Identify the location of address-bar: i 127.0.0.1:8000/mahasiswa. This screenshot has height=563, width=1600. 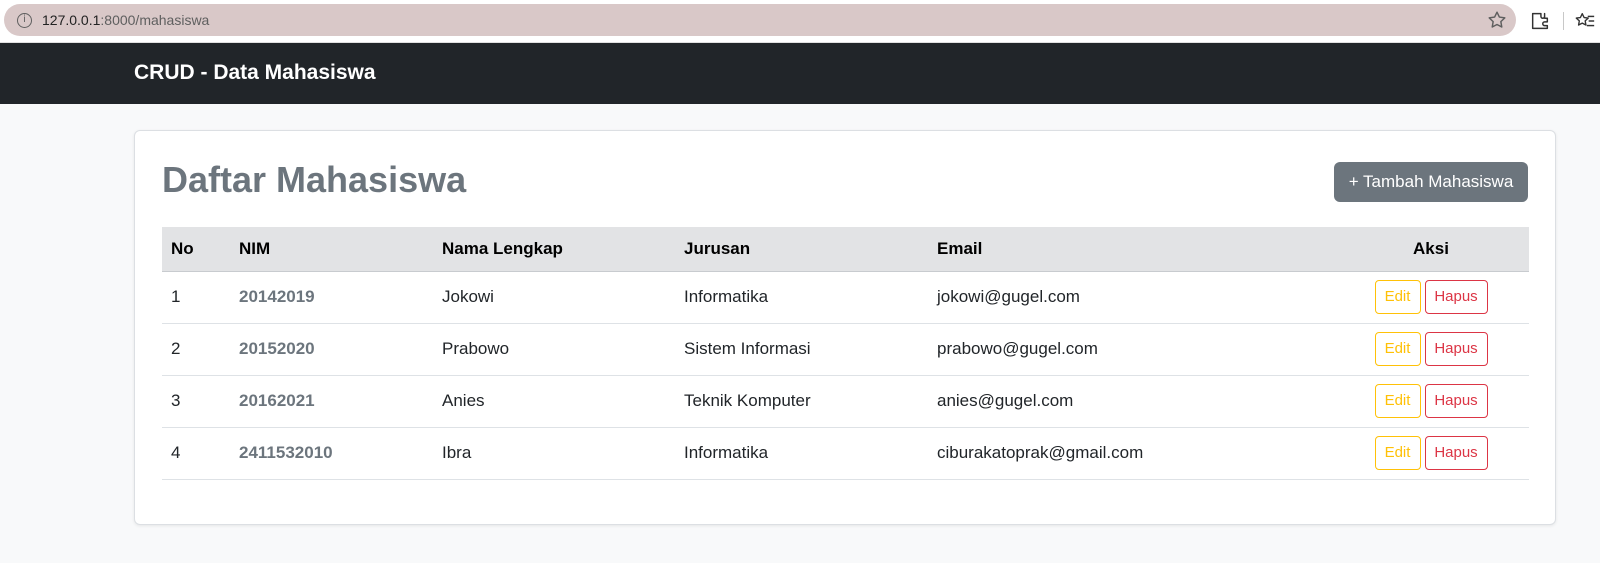
(760, 20).